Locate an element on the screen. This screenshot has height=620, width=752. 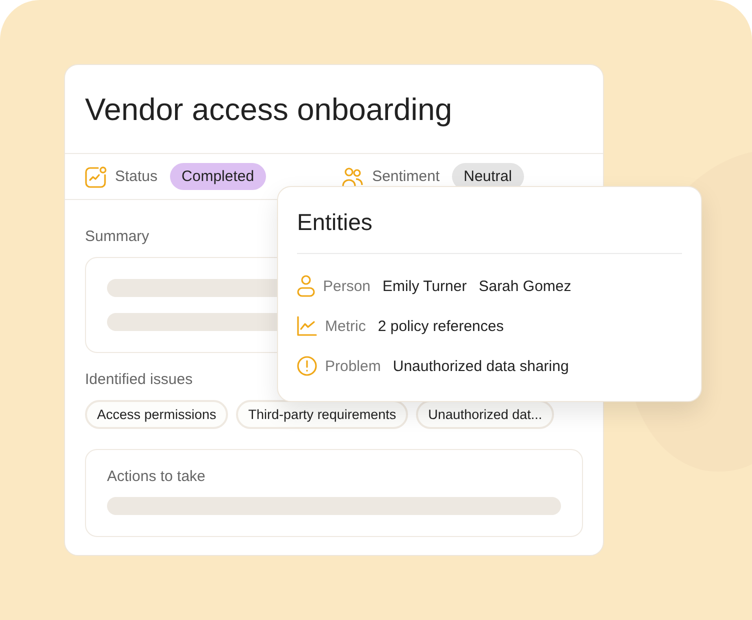
actions-heading: Actions to take is located at coordinates (156, 476).